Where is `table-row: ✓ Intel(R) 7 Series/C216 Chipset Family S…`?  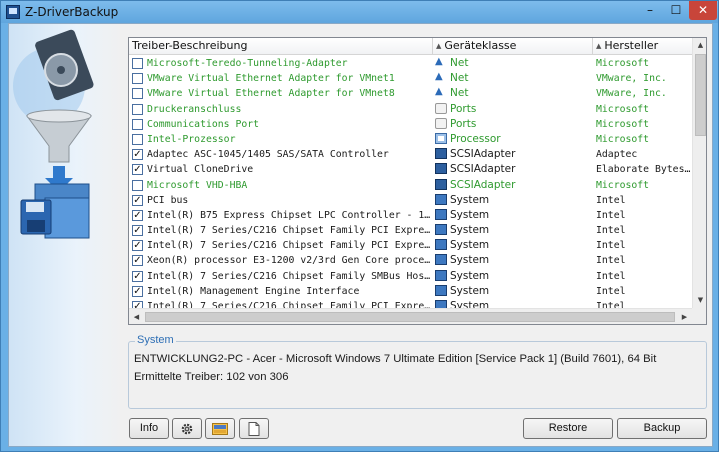
table-row: ✓ Intel(R) 7 Series/C216 Chipset Family S… is located at coordinates (410, 276).